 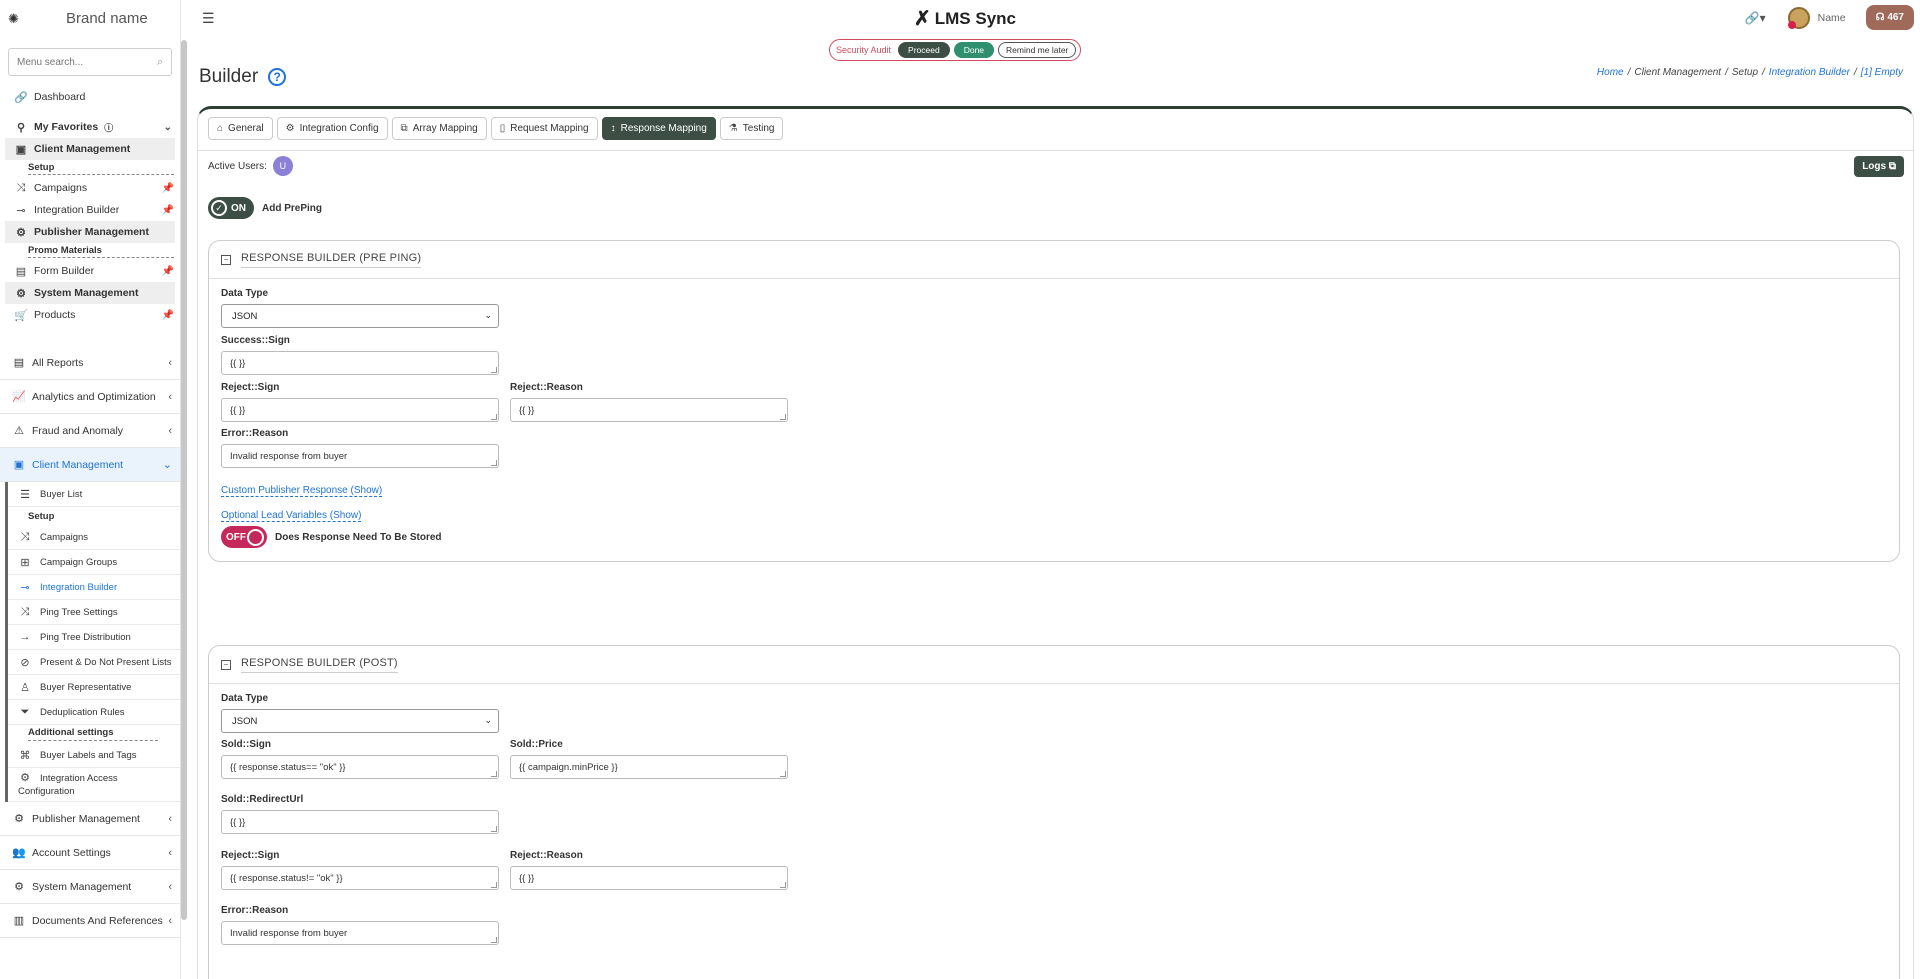 I want to click on preping-switch: ✓ ON, so click(x=231, y=208).